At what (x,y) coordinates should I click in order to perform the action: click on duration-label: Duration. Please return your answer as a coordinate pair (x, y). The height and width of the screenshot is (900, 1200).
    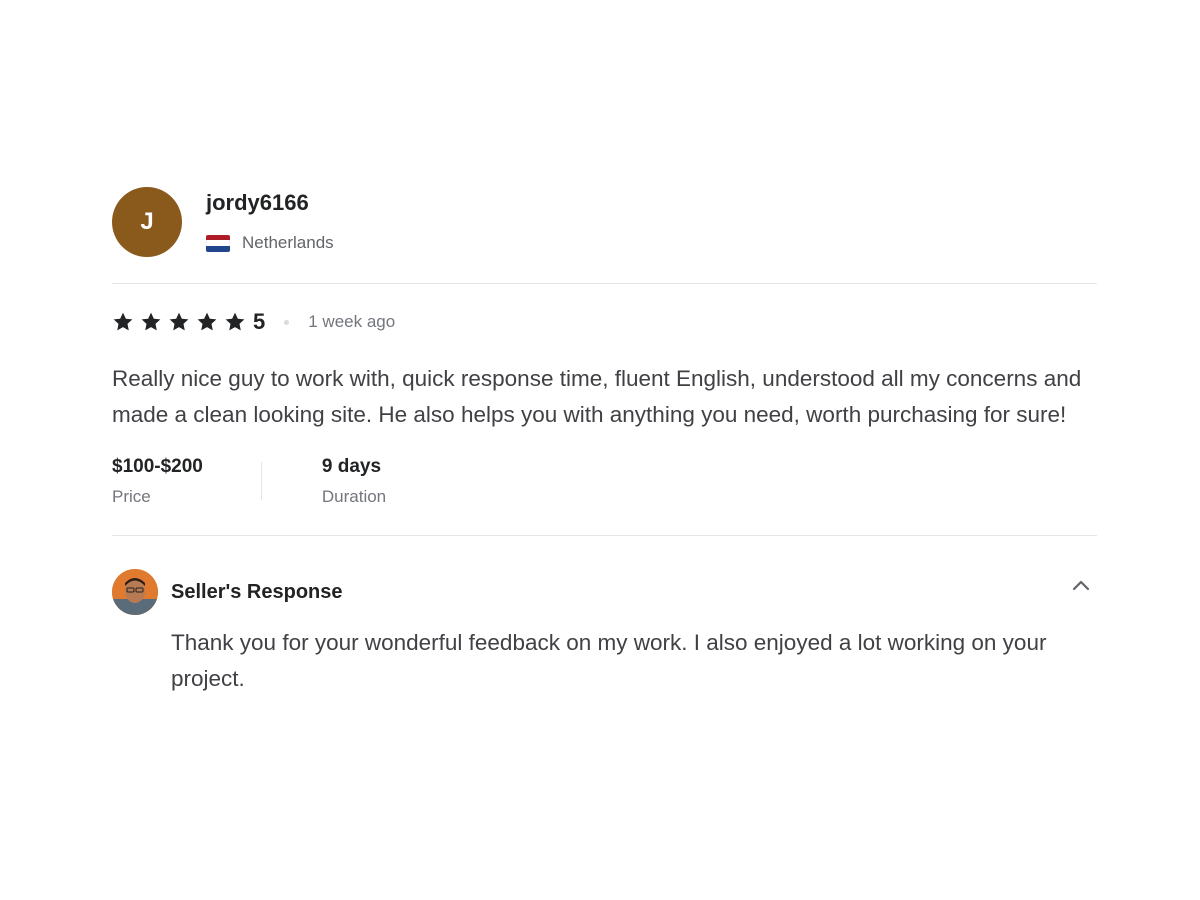
    Looking at the image, I should click on (354, 496).